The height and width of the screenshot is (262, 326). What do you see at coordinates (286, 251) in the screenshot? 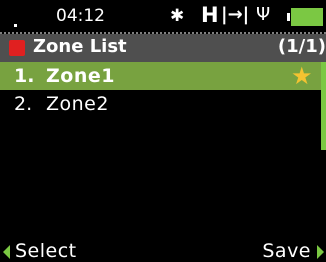
I see `save-softkey: Save` at bounding box center [286, 251].